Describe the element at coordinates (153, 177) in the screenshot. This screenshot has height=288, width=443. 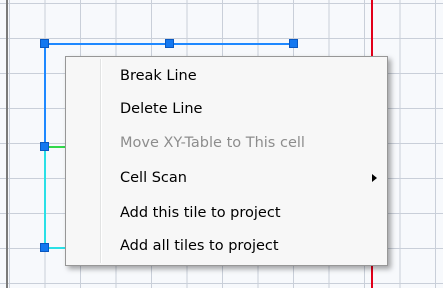
I see `menu-item-label: Cell Scan` at that location.